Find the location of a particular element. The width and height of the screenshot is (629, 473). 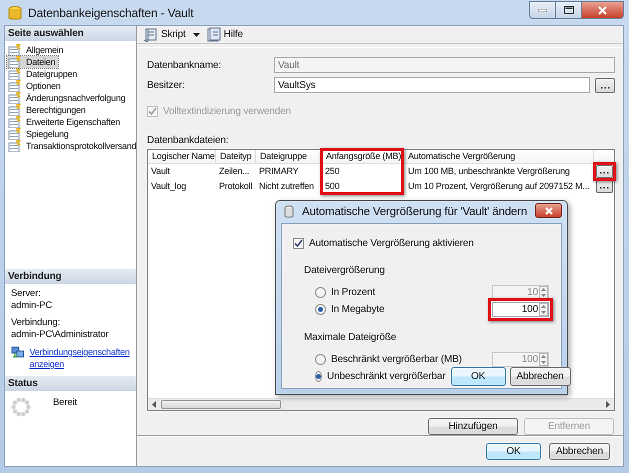

maximize-icon is located at coordinates (569, 10).